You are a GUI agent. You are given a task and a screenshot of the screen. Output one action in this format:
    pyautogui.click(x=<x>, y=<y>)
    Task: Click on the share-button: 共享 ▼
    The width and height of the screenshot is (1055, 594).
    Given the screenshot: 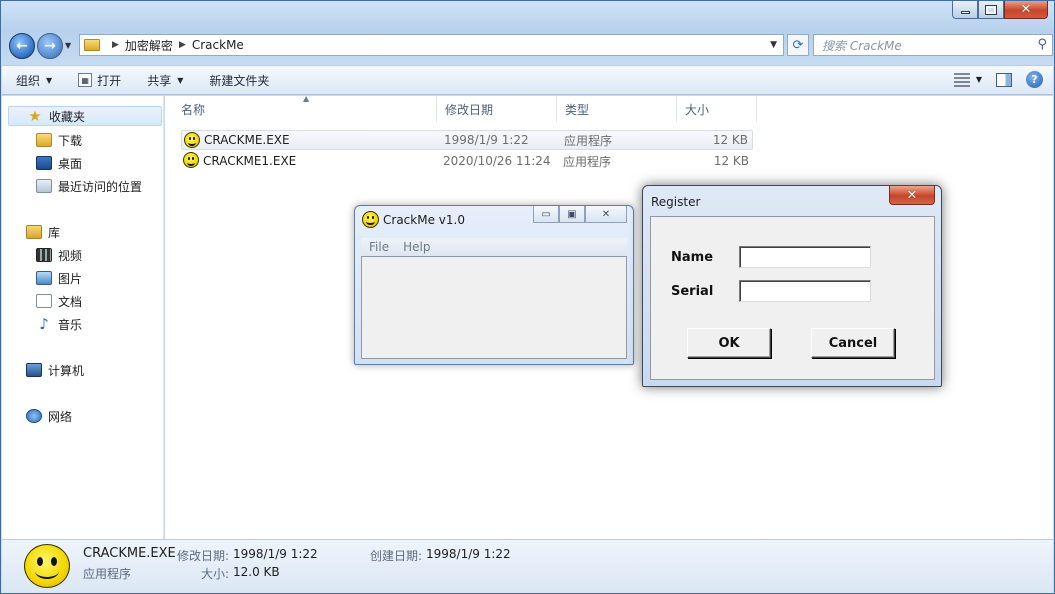 What is the action you would take?
    pyautogui.click(x=165, y=80)
    